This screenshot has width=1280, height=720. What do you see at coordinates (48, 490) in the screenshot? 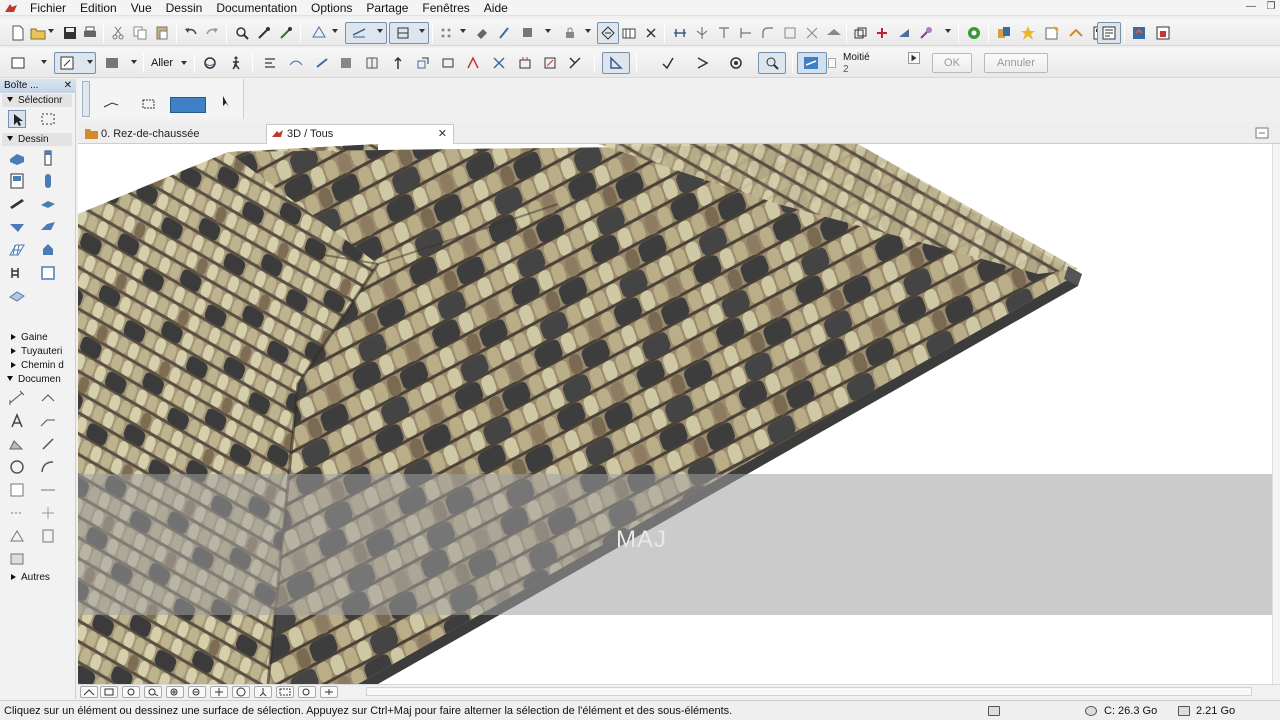
I see `elevation-tool-icon` at bounding box center [48, 490].